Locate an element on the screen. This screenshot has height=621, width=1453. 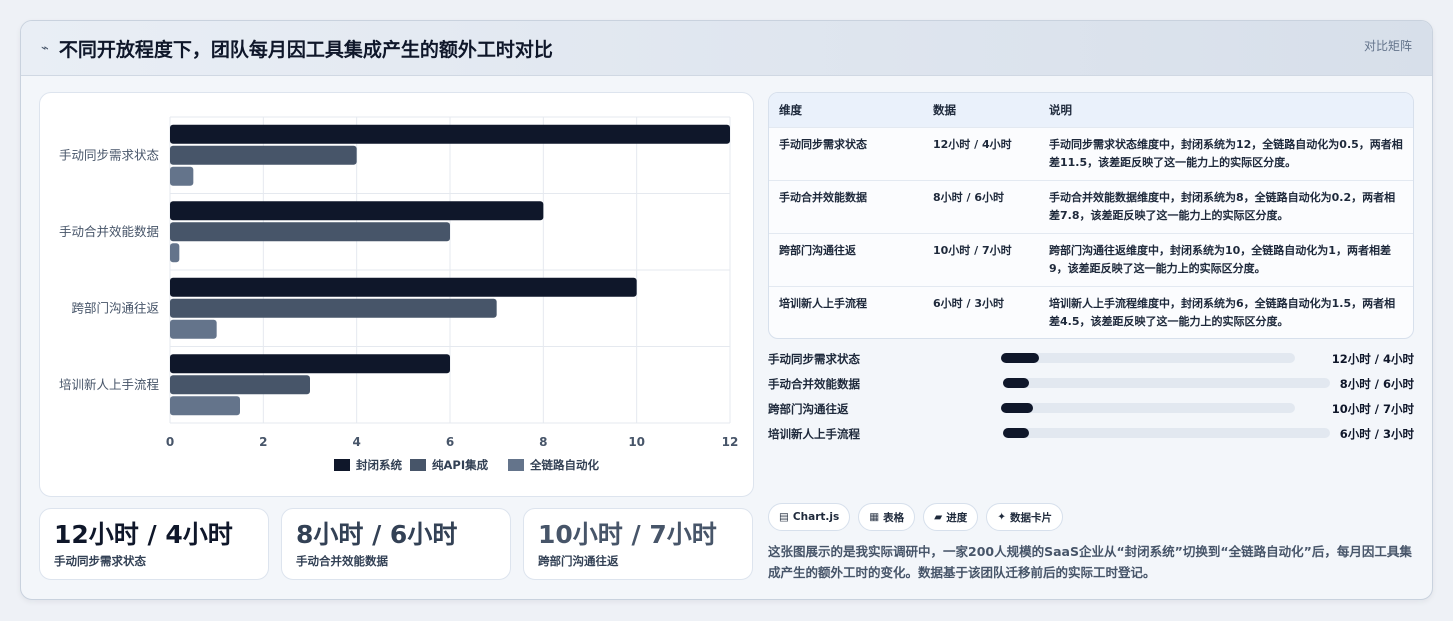
progress-row: 培训新人上手流程 6小时 / 3小时 is located at coordinates (1091, 436).